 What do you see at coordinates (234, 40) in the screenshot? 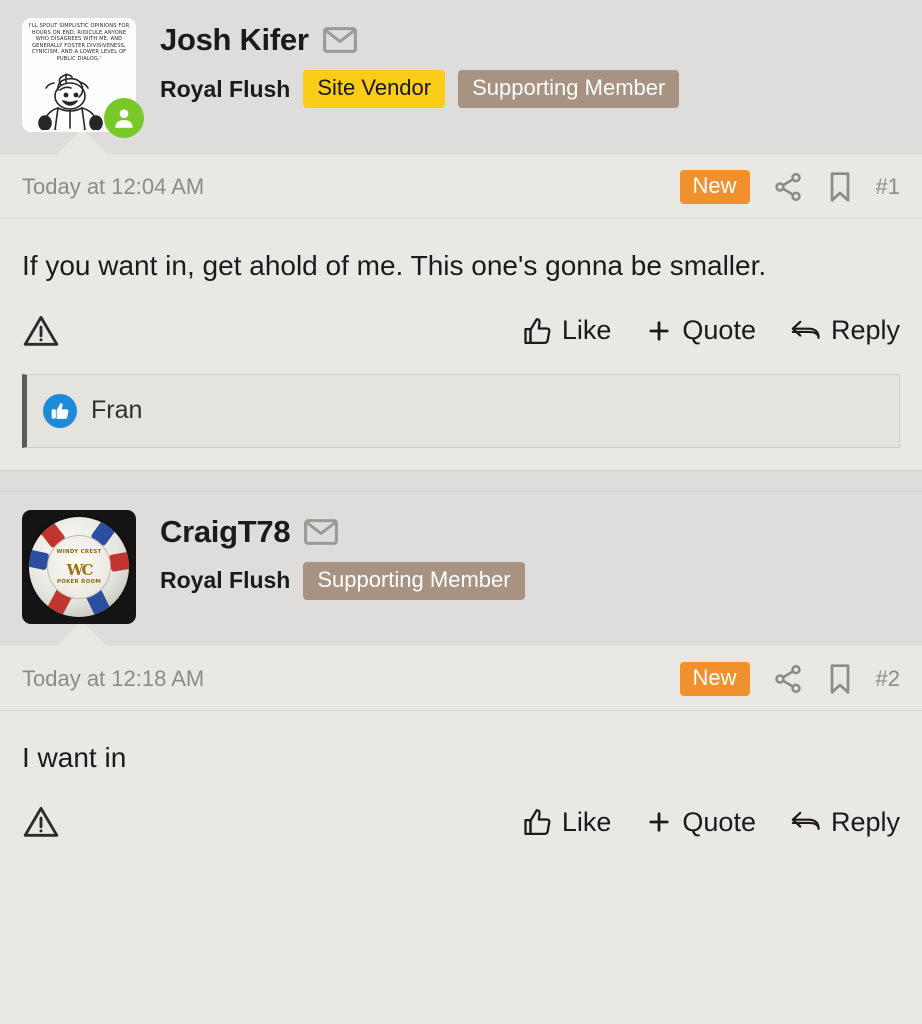
I see `username: Josh Kifer` at bounding box center [234, 40].